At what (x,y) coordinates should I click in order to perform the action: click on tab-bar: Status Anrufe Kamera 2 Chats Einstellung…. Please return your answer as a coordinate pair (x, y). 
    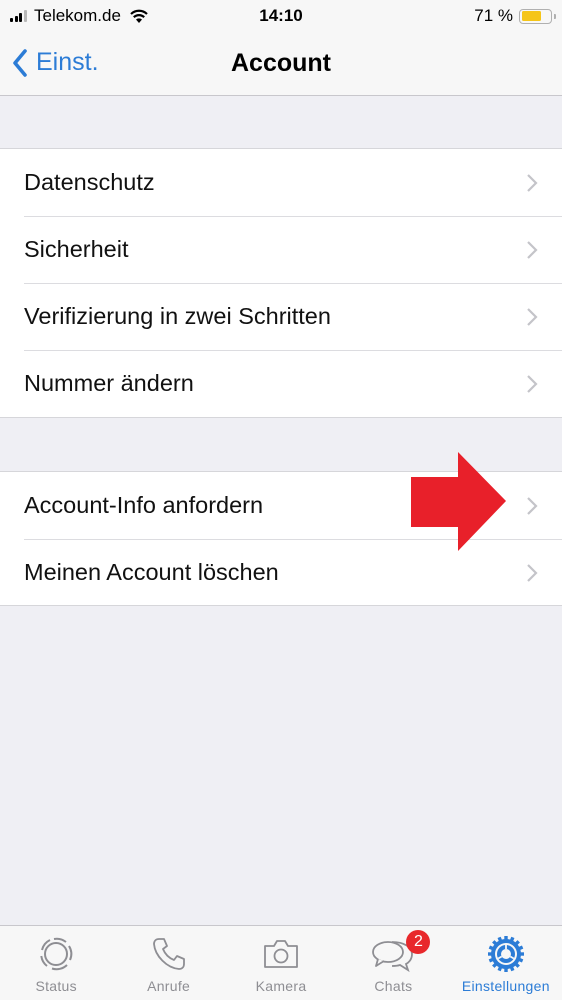
    Looking at the image, I should click on (281, 962).